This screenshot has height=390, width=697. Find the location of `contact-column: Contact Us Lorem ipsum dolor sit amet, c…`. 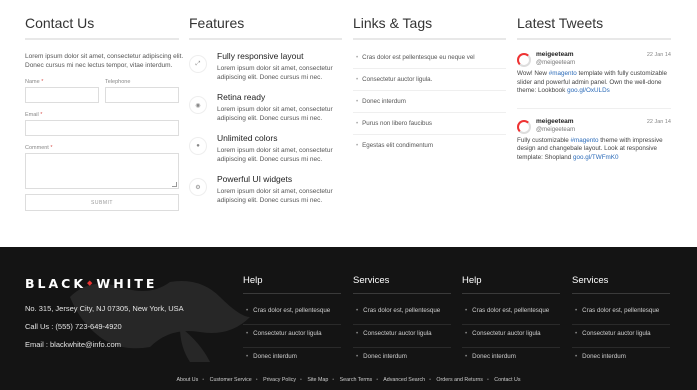

contact-column: Contact Us Lorem ipsum dolor sit amet, c… is located at coordinates (104, 105).